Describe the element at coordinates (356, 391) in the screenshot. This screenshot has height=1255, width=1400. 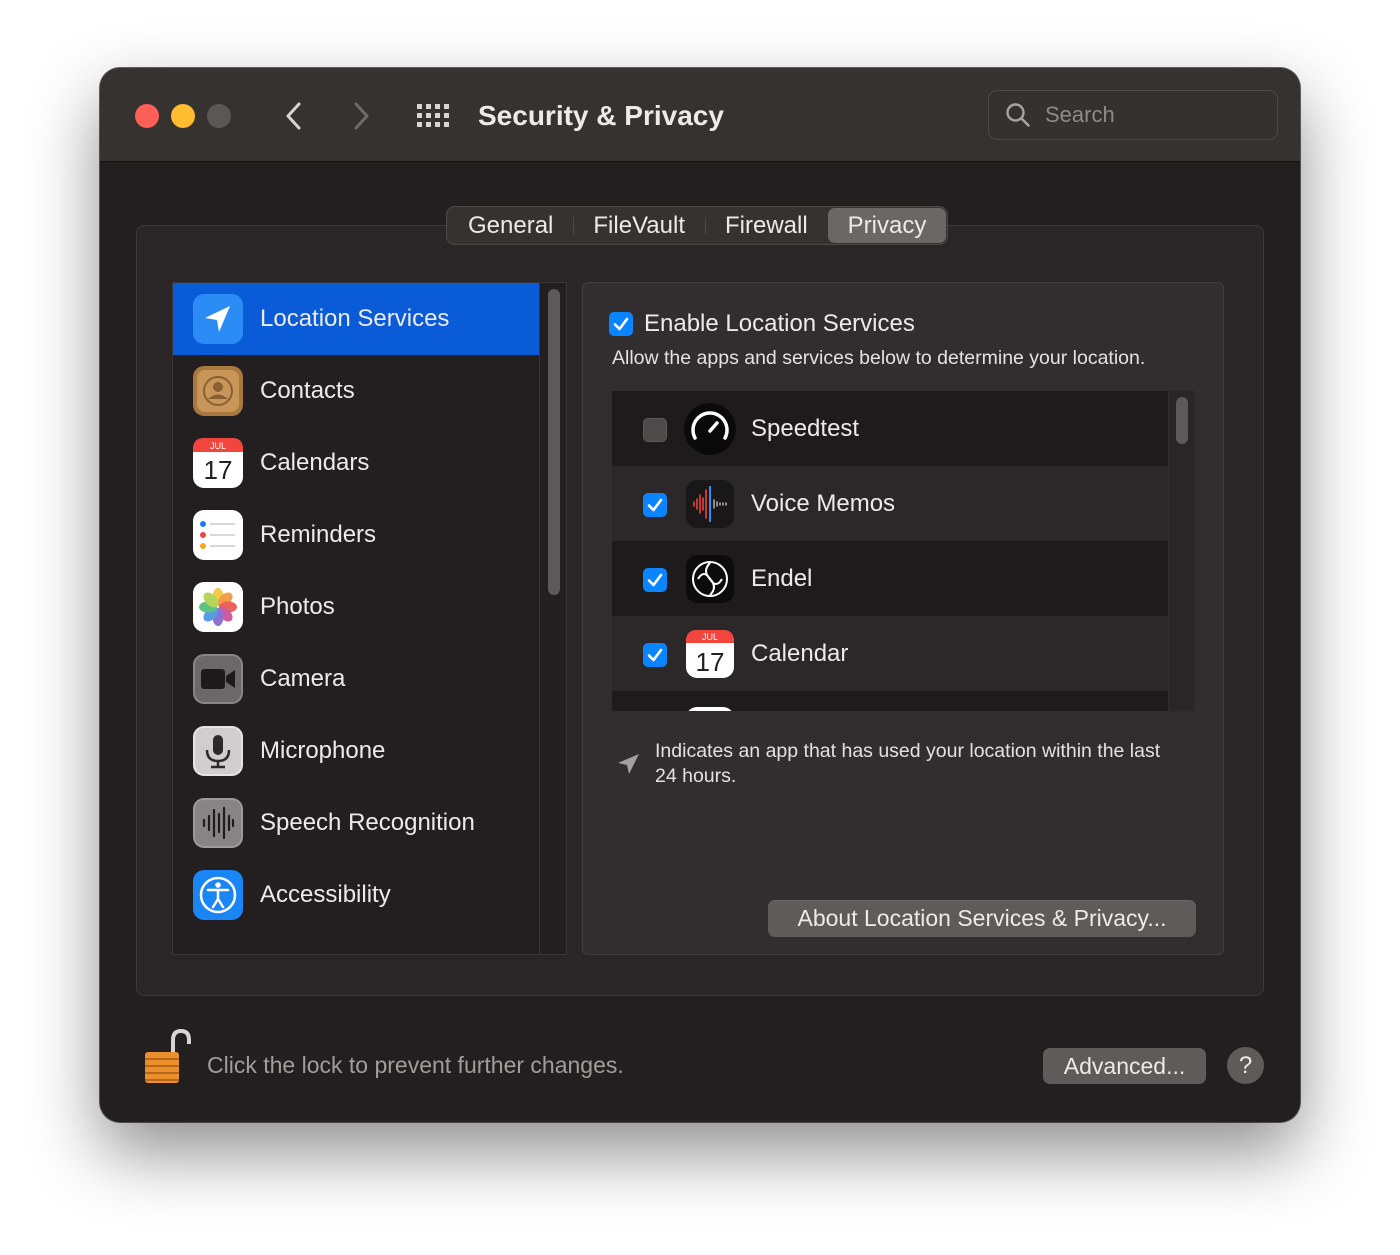
I see `sidebar-item-contacts: Contacts` at that location.